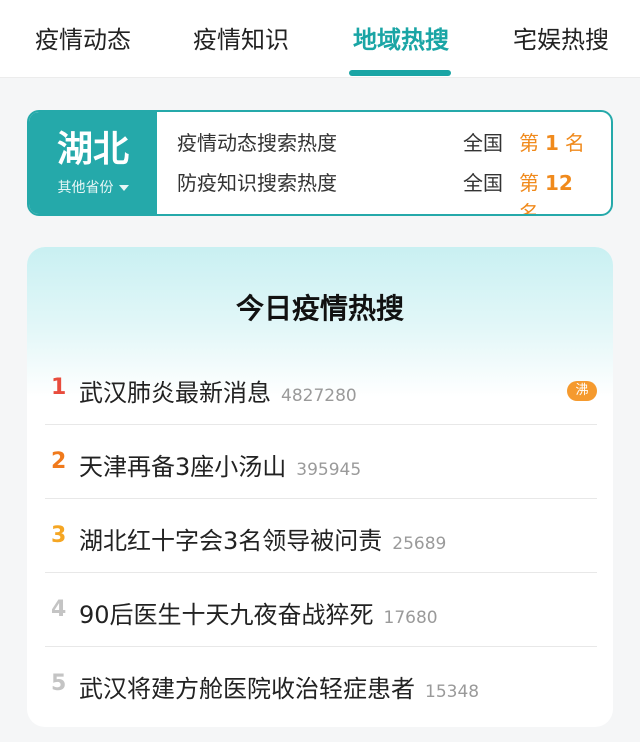 This screenshot has height=742, width=640. What do you see at coordinates (582, 391) in the screenshot?
I see `boiling-badge: 沸` at bounding box center [582, 391].